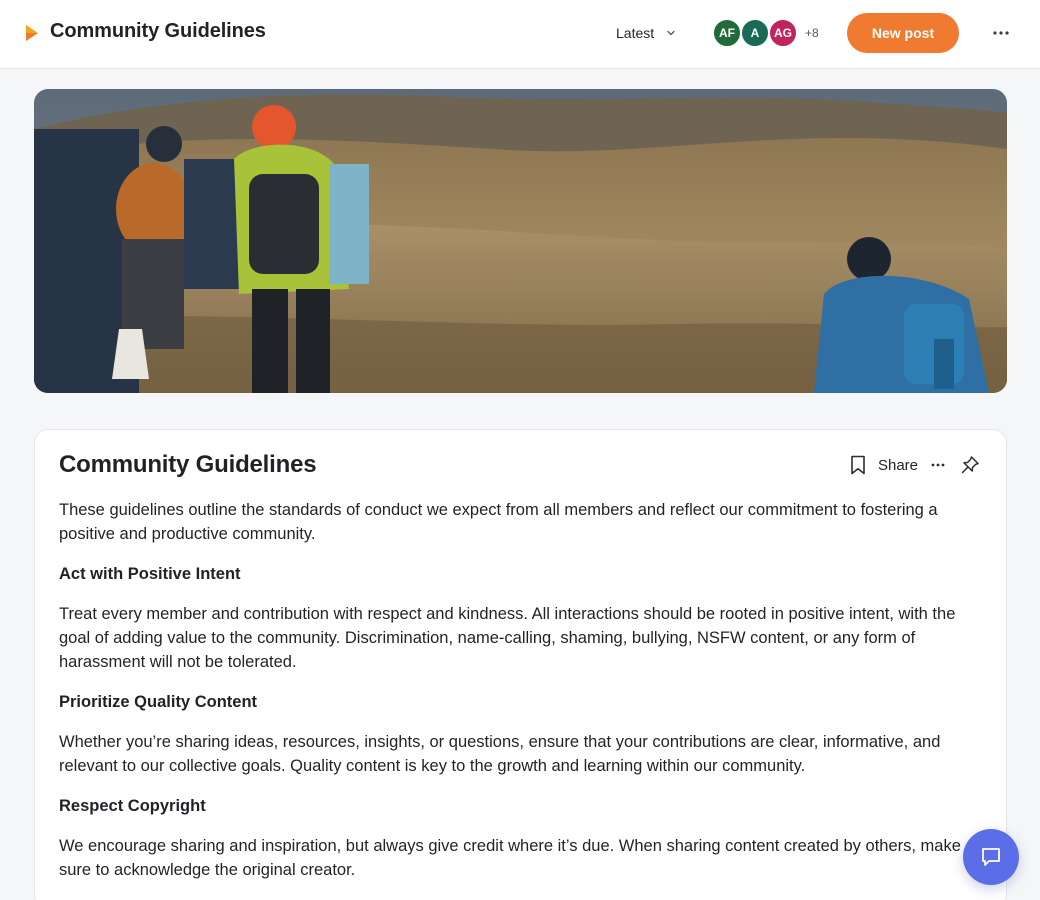 This screenshot has height=900, width=1040. What do you see at coordinates (671, 33) in the screenshot?
I see `chevron-down-icon` at bounding box center [671, 33].